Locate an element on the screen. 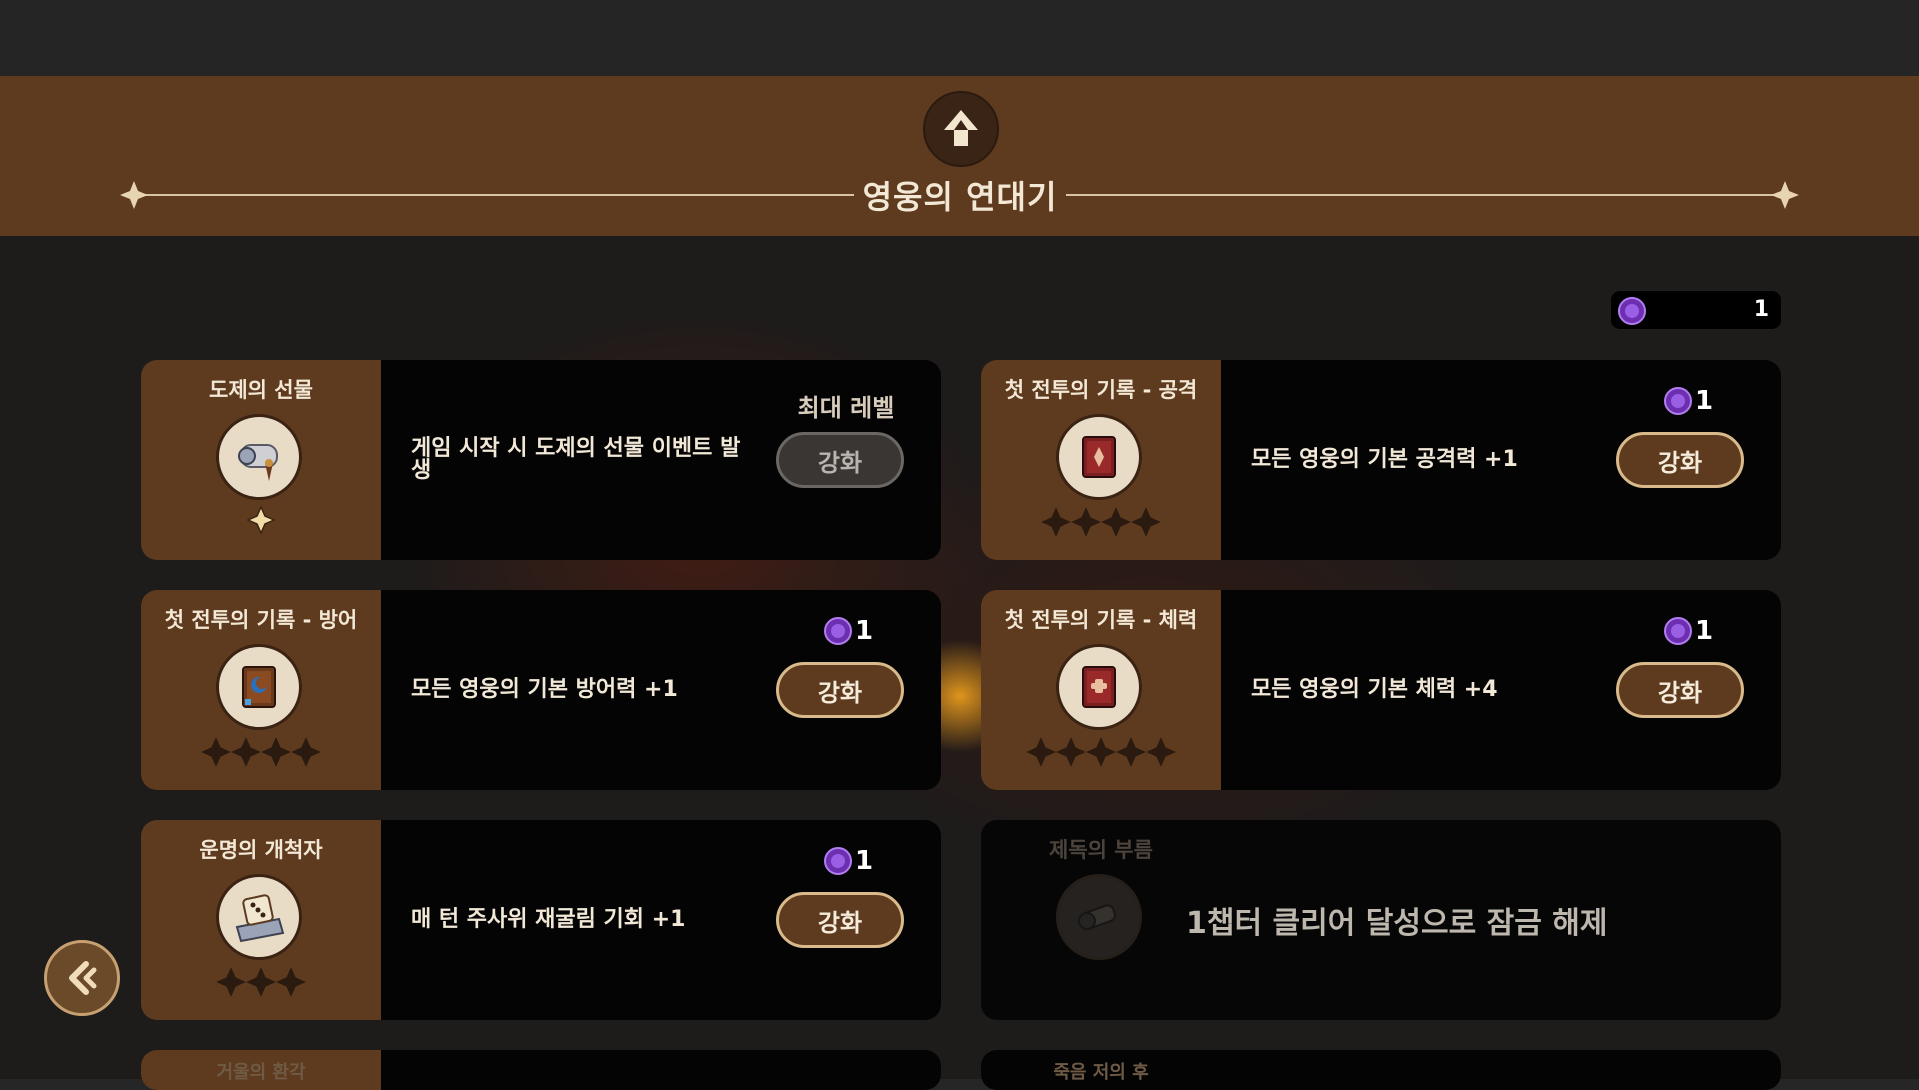  dice-map-icon is located at coordinates (259, 917).